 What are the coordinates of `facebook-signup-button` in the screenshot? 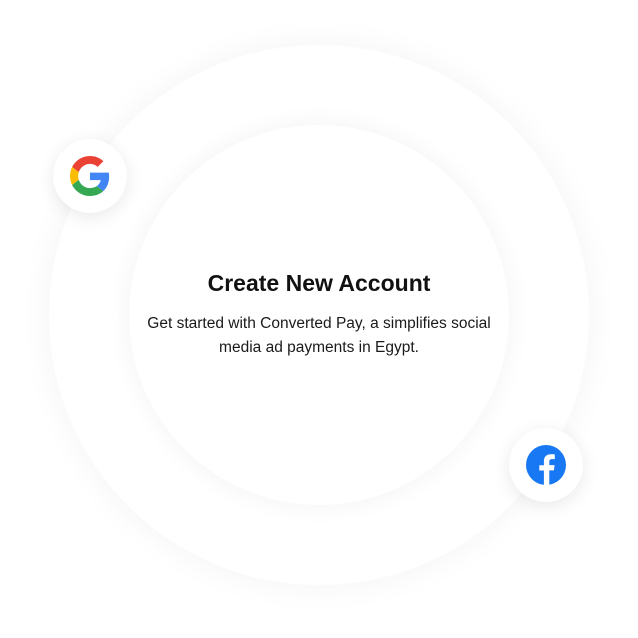 It's located at (546, 465).